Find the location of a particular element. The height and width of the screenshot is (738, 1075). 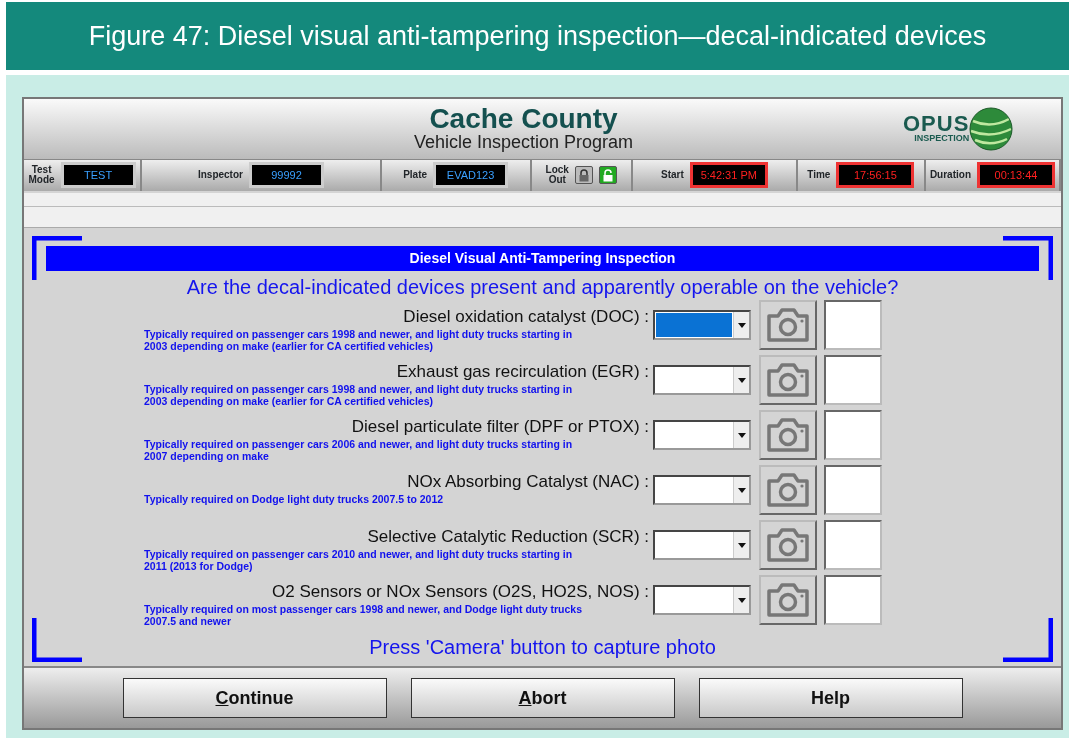

figure-title: Figure 47: Diesel visual anti-tampering inspection—decal-indicated devices is located at coordinates (537, 36).